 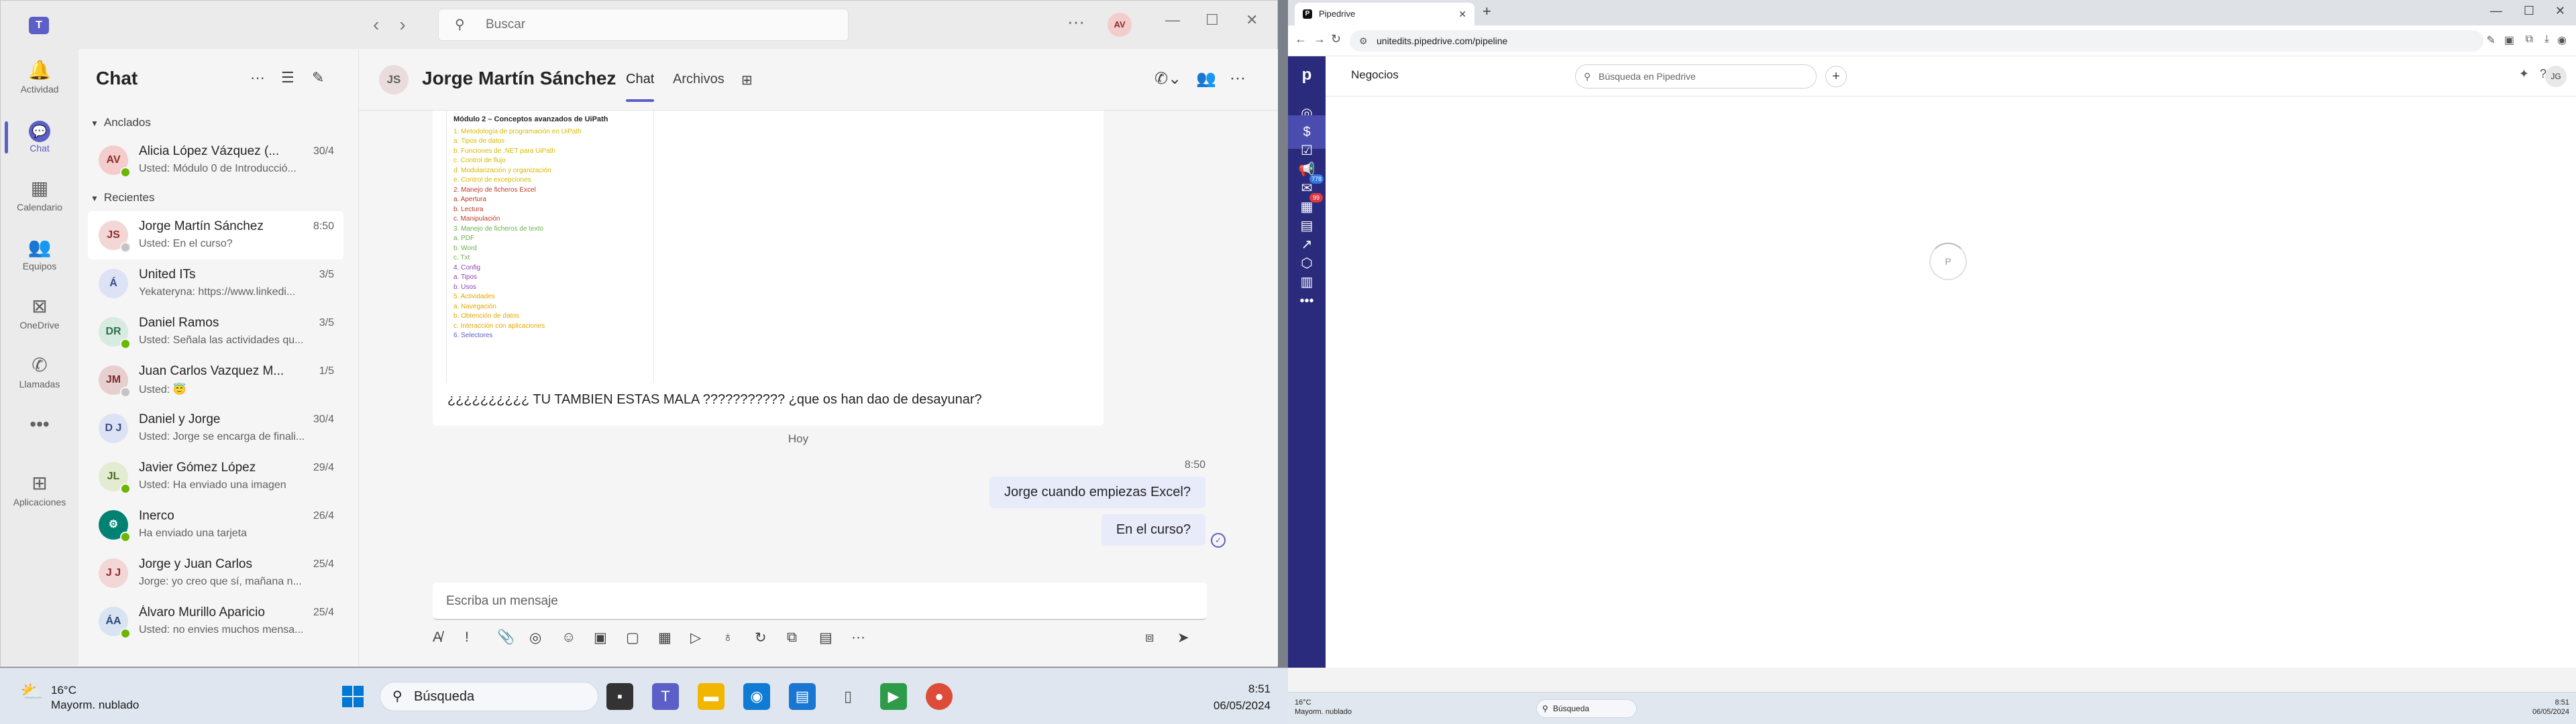 I want to click on windows-start-icon, so click(x=353, y=696).